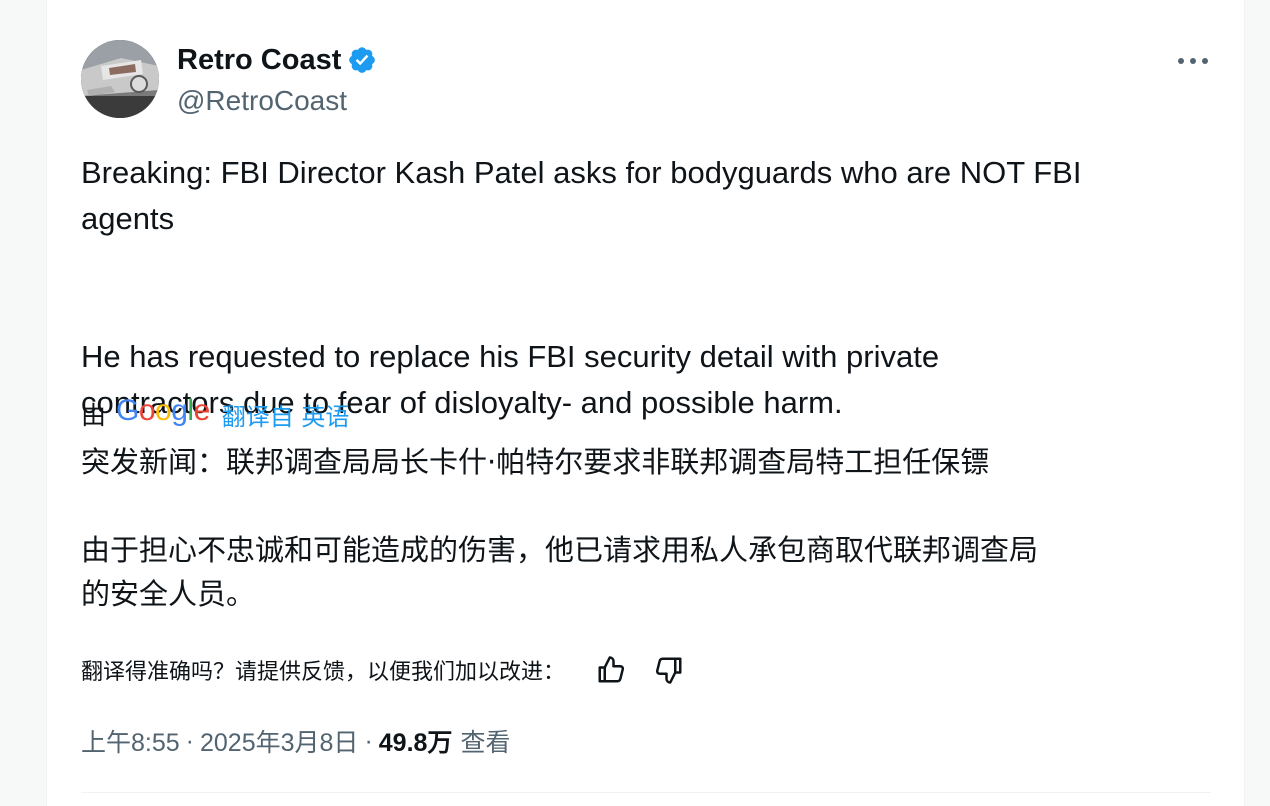  What do you see at coordinates (485, 743) in the screenshot?
I see `views-label: 查看` at bounding box center [485, 743].